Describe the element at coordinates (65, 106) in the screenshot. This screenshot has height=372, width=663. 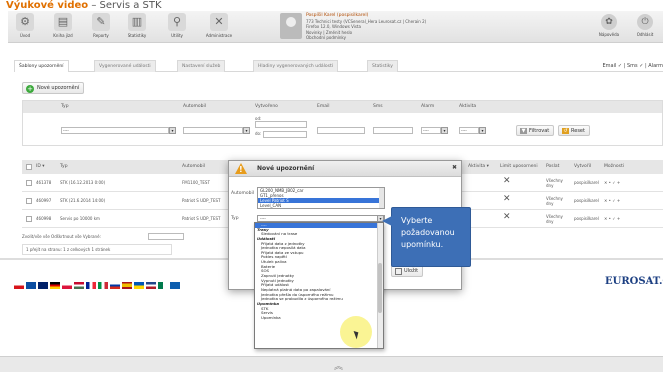
I see `filter-col-typ: Typ` at that location.